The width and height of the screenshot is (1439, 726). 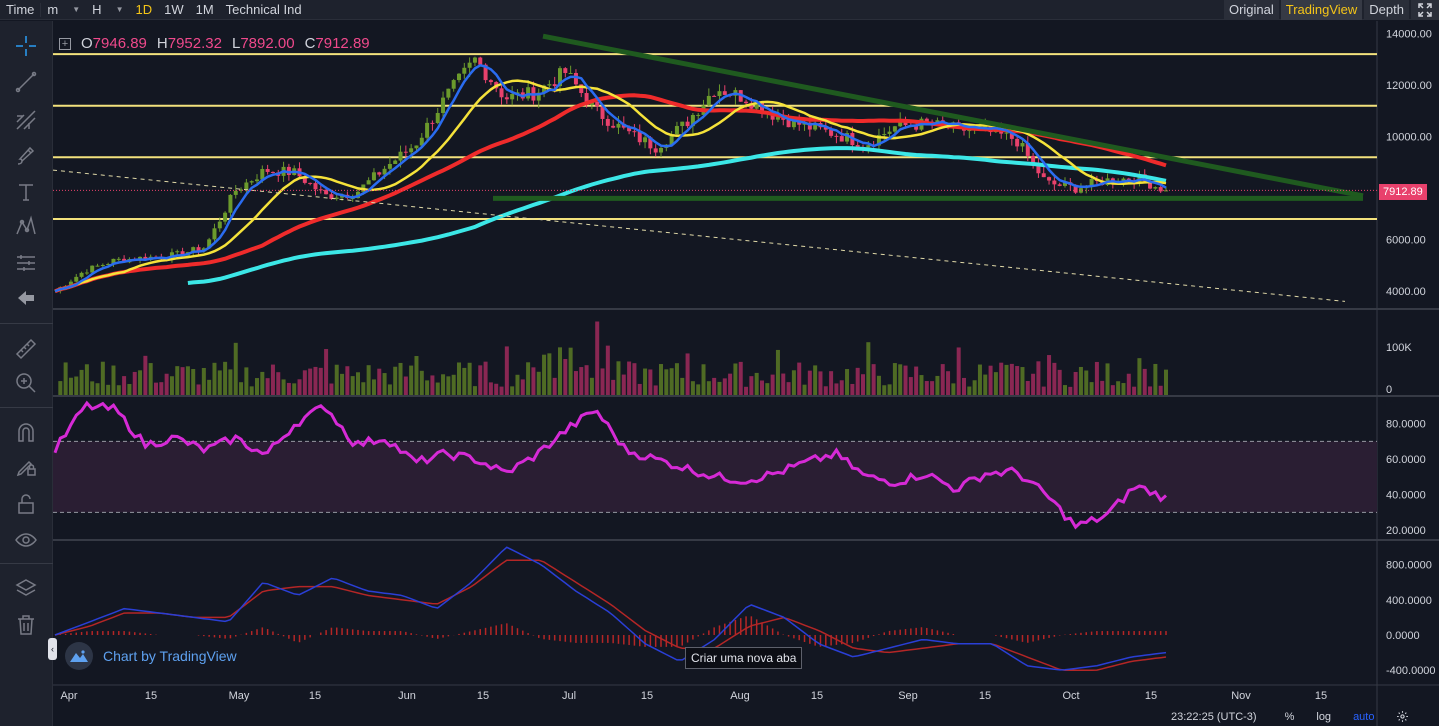 I want to click on time-tick-label: 15, so click(x=315, y=696).